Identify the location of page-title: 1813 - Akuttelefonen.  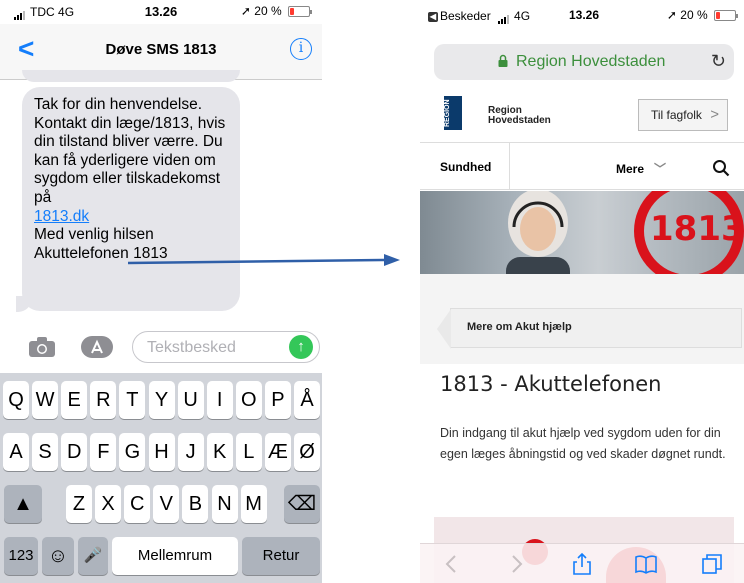
(551, 384).